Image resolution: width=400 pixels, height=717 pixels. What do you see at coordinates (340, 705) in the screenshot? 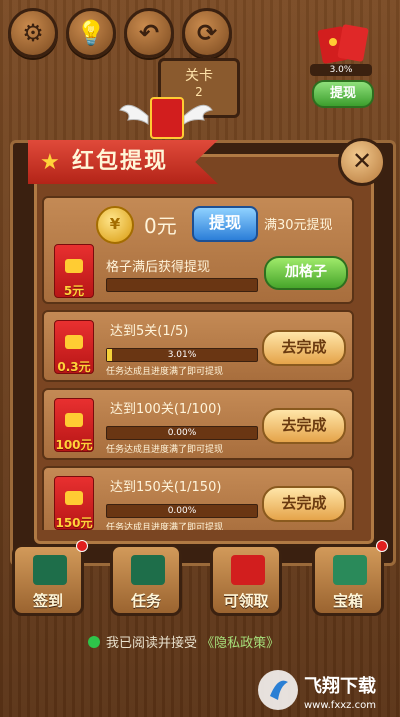
I see `watermark-url: www.fxxz.com` at bounding box center [340, 705].